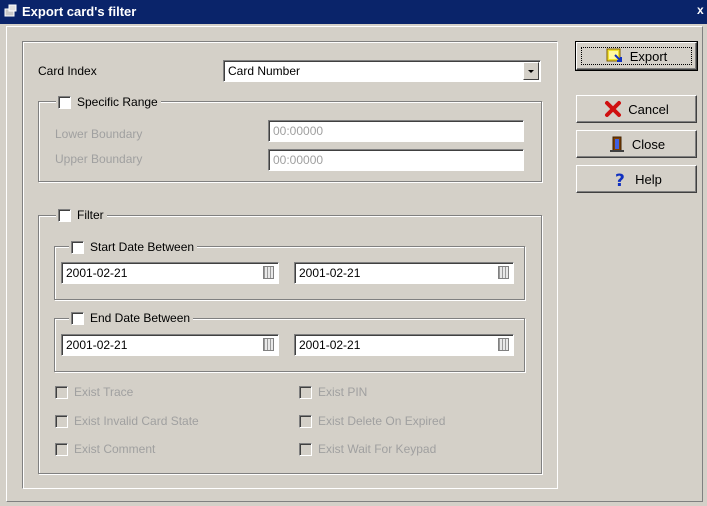 Image resolution: width=707 pixels, height=506 pixels. What do you see at coordinates (613, 109) in the screenshot?
I see `cancel-x-icon` at bounding box center [613, 109].